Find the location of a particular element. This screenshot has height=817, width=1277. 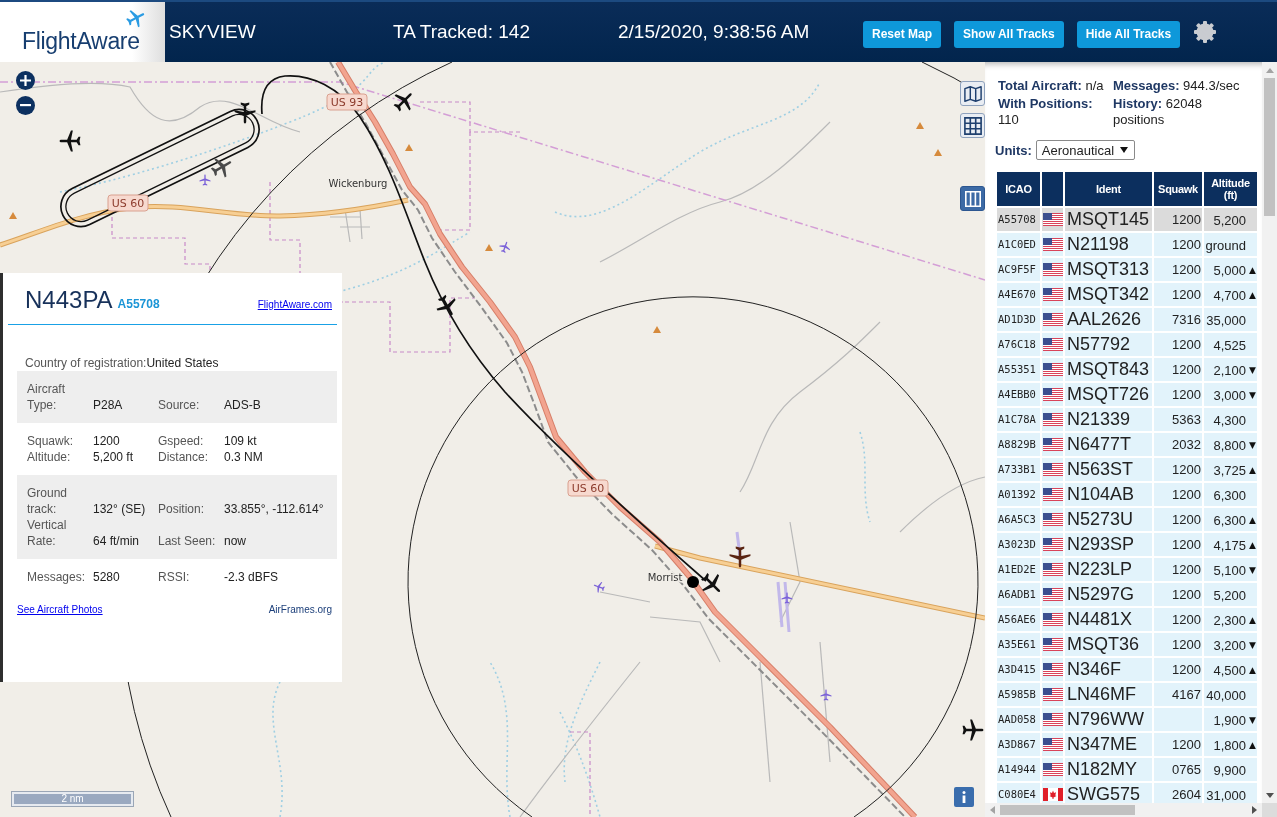

info-button is located at coordinates (964, 797).